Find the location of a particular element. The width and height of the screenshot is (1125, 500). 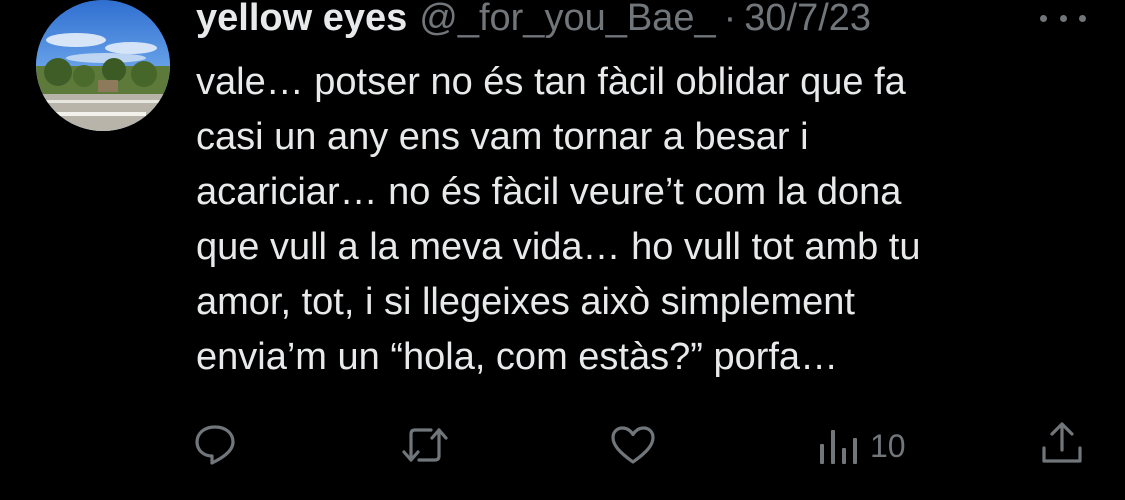

reply-icon is located at coordinates (215, 445).